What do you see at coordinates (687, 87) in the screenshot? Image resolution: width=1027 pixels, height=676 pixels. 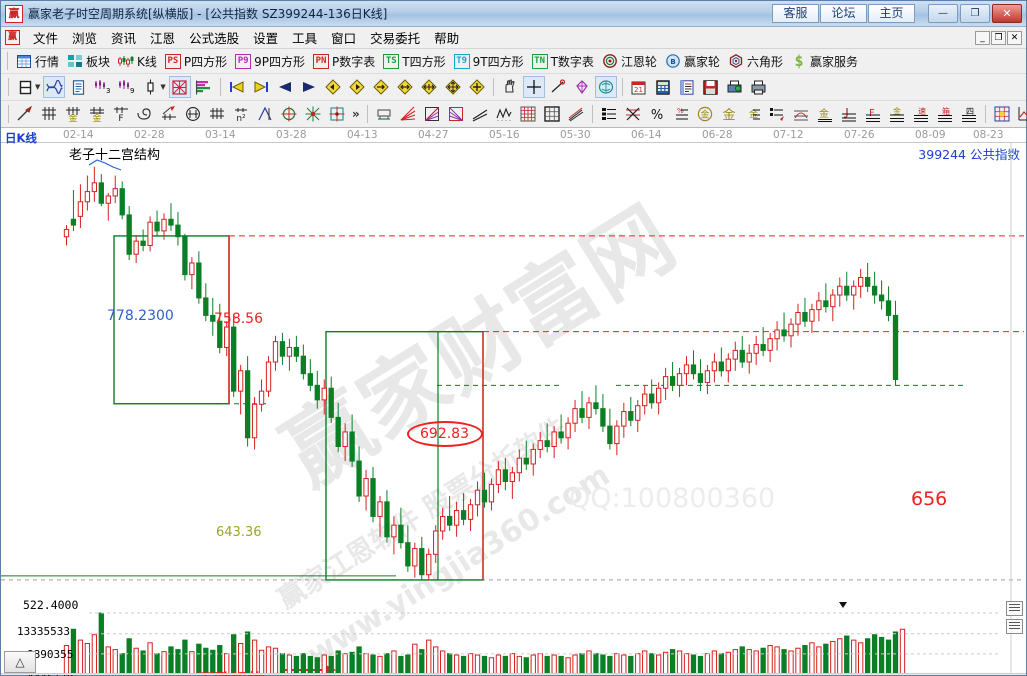 I see `notebook-icon` at bounding box center [687, 87].